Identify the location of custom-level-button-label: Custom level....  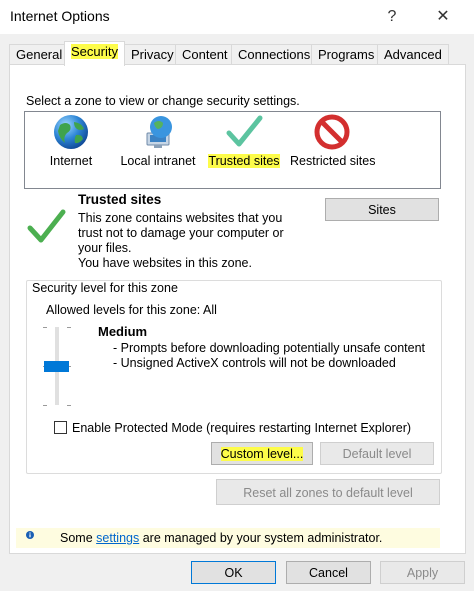
(262, 454).